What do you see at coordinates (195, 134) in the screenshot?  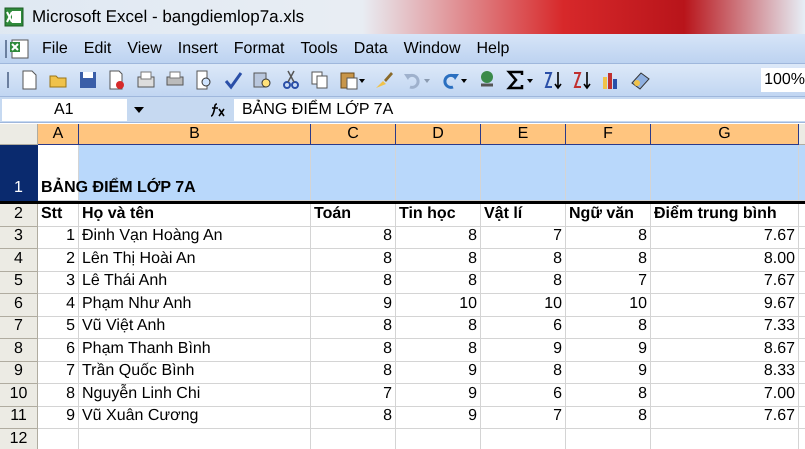 I see `column-header: B` at bounding box center [195, 134].